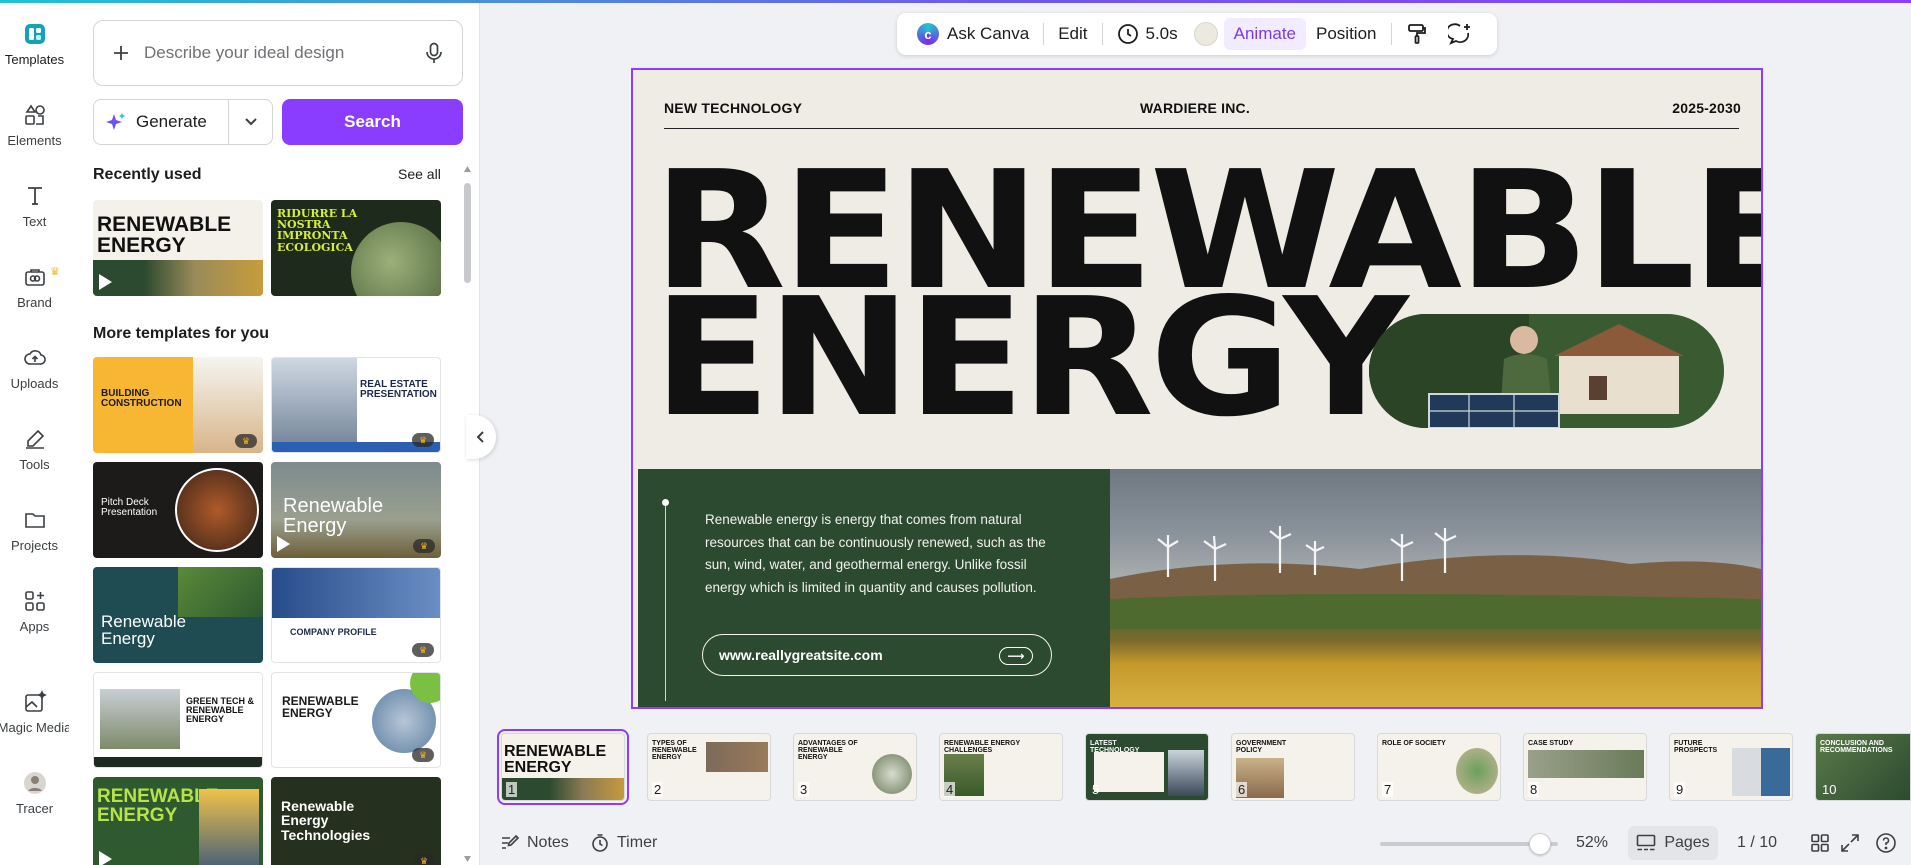 Image resolution: width=1911 pixels, height=865 pixels. Describe the element at coordinates (1460, 34) in the screenshot. I see `comment-button` at that location.